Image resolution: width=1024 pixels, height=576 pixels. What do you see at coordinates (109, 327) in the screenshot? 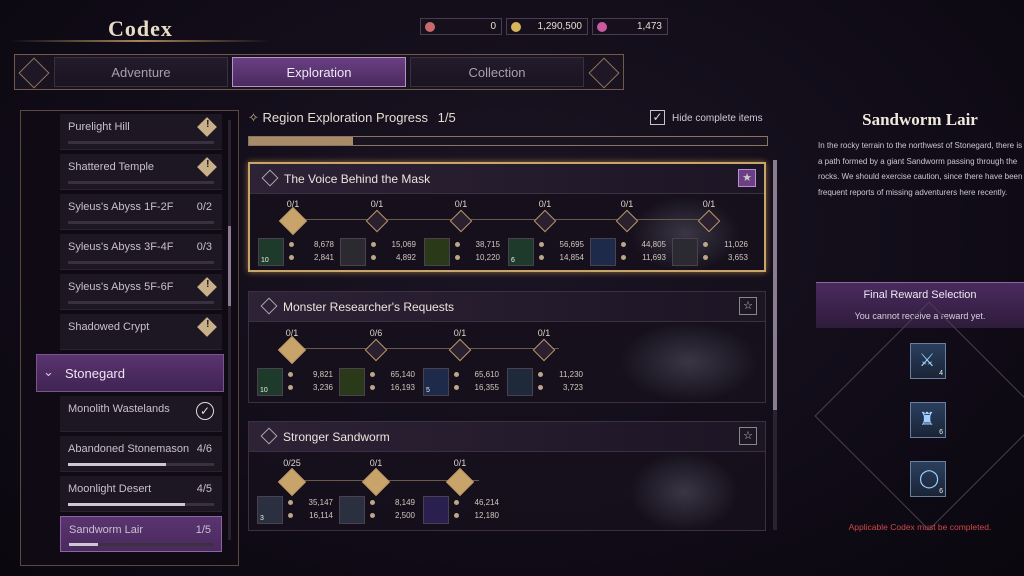
I see `region-label: Shadowed Crypt` at bounding box center [109, 327].